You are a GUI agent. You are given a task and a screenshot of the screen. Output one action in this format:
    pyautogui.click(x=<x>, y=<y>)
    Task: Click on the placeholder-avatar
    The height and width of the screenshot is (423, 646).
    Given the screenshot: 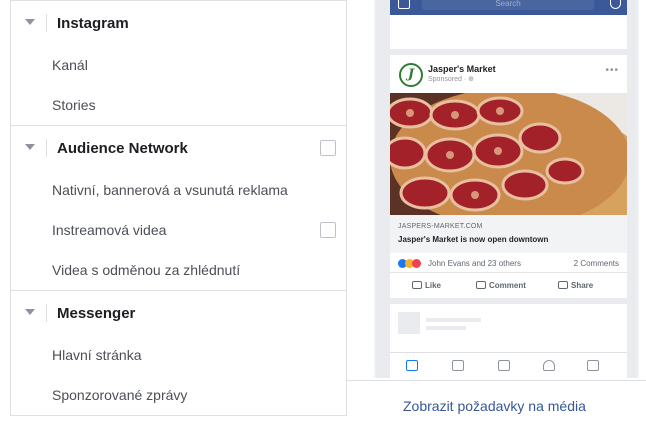 What is the action you would take?
    pyautogui.click(x=409, y=323)
    